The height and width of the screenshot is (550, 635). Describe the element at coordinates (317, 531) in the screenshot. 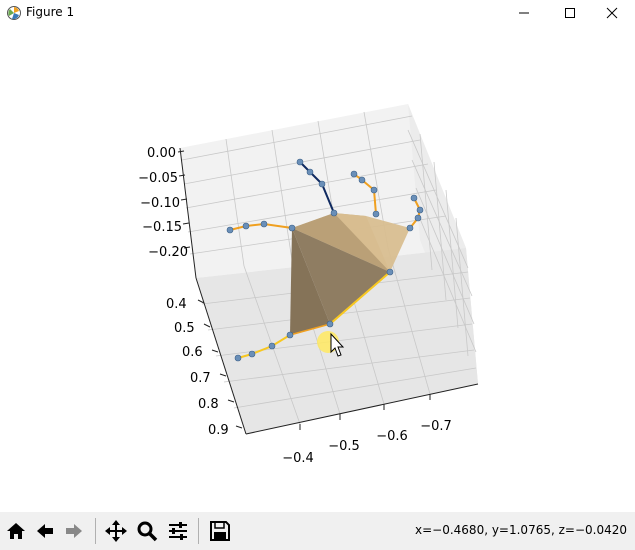

I see `navigation-toolbar: x=−0.4680, y=1.0765, z=−0.0420` at that location.